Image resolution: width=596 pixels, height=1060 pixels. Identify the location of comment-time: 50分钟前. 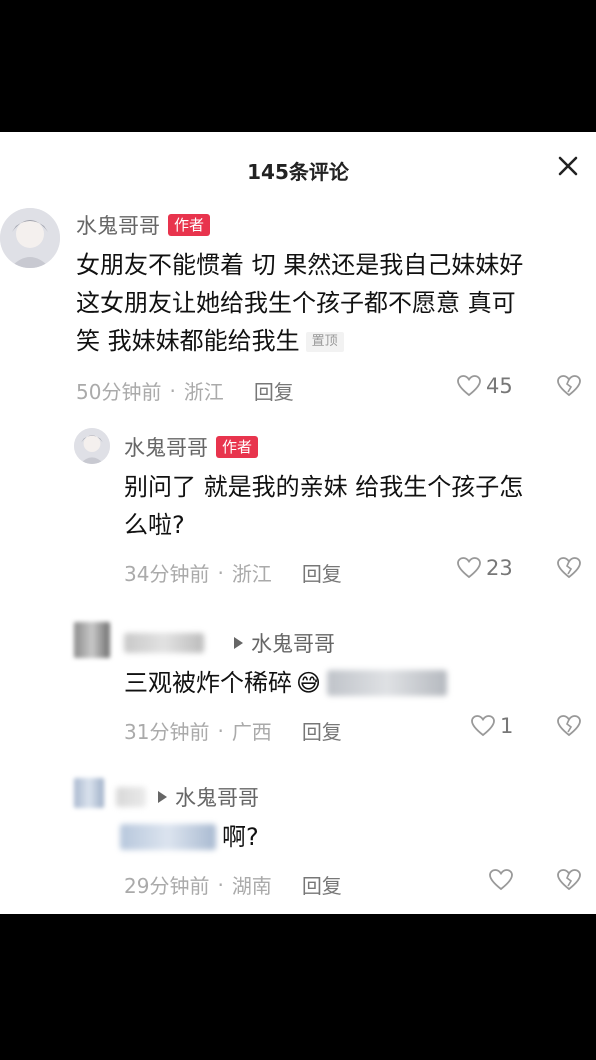
(119, 392).